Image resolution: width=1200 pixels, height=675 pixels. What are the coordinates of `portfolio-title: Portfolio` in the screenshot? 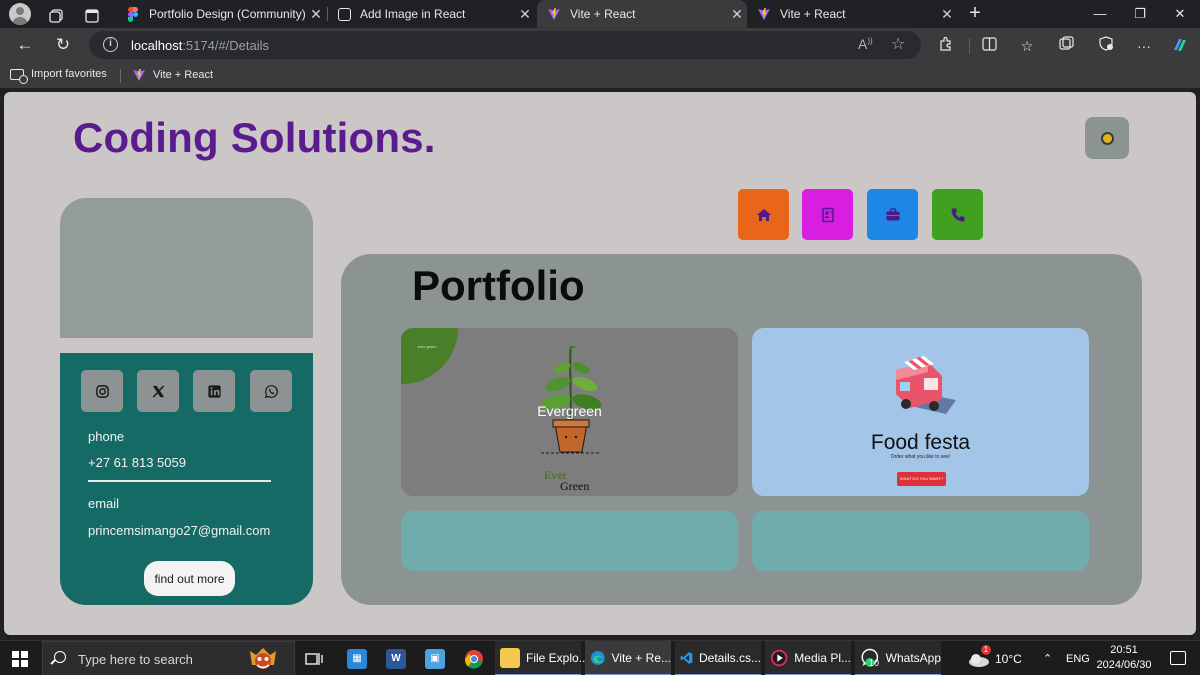 It's located at (498, 285).